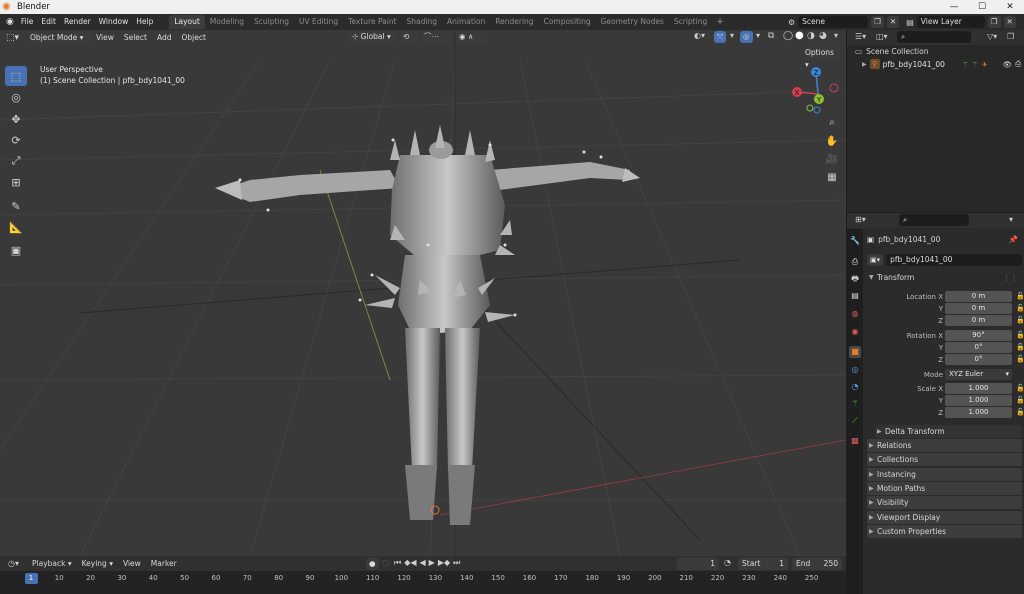 This screenshot has height=594, width=1024. Describe the element at coordinates (144, 22) in the screenshot. I see `menu-help: Help` at that location.